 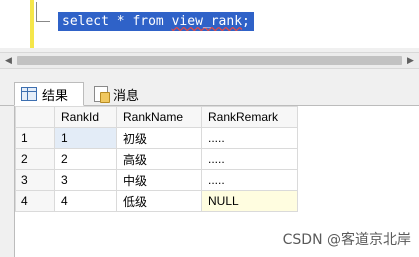 I want to click on cell-rankname: 初级, so click(x=159, y=138).